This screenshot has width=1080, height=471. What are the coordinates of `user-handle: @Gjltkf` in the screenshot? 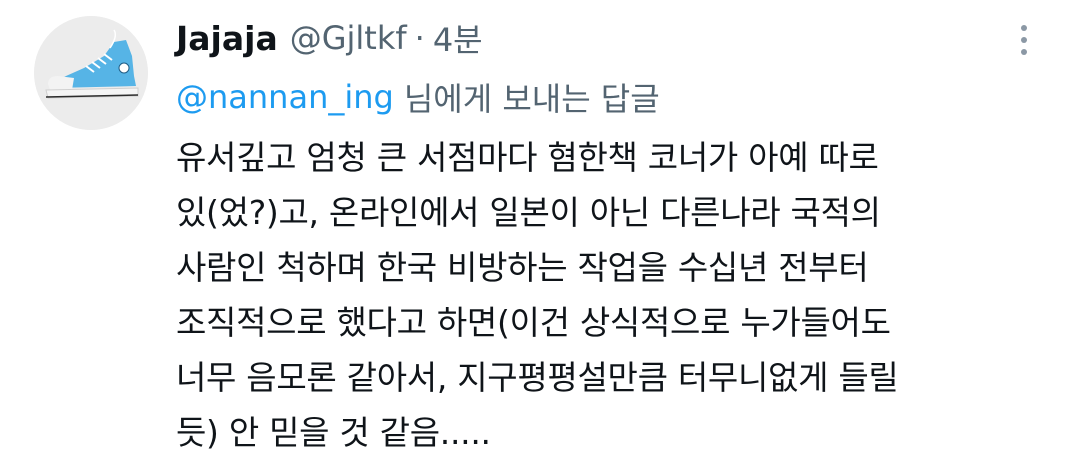 It's located at (348, 38).